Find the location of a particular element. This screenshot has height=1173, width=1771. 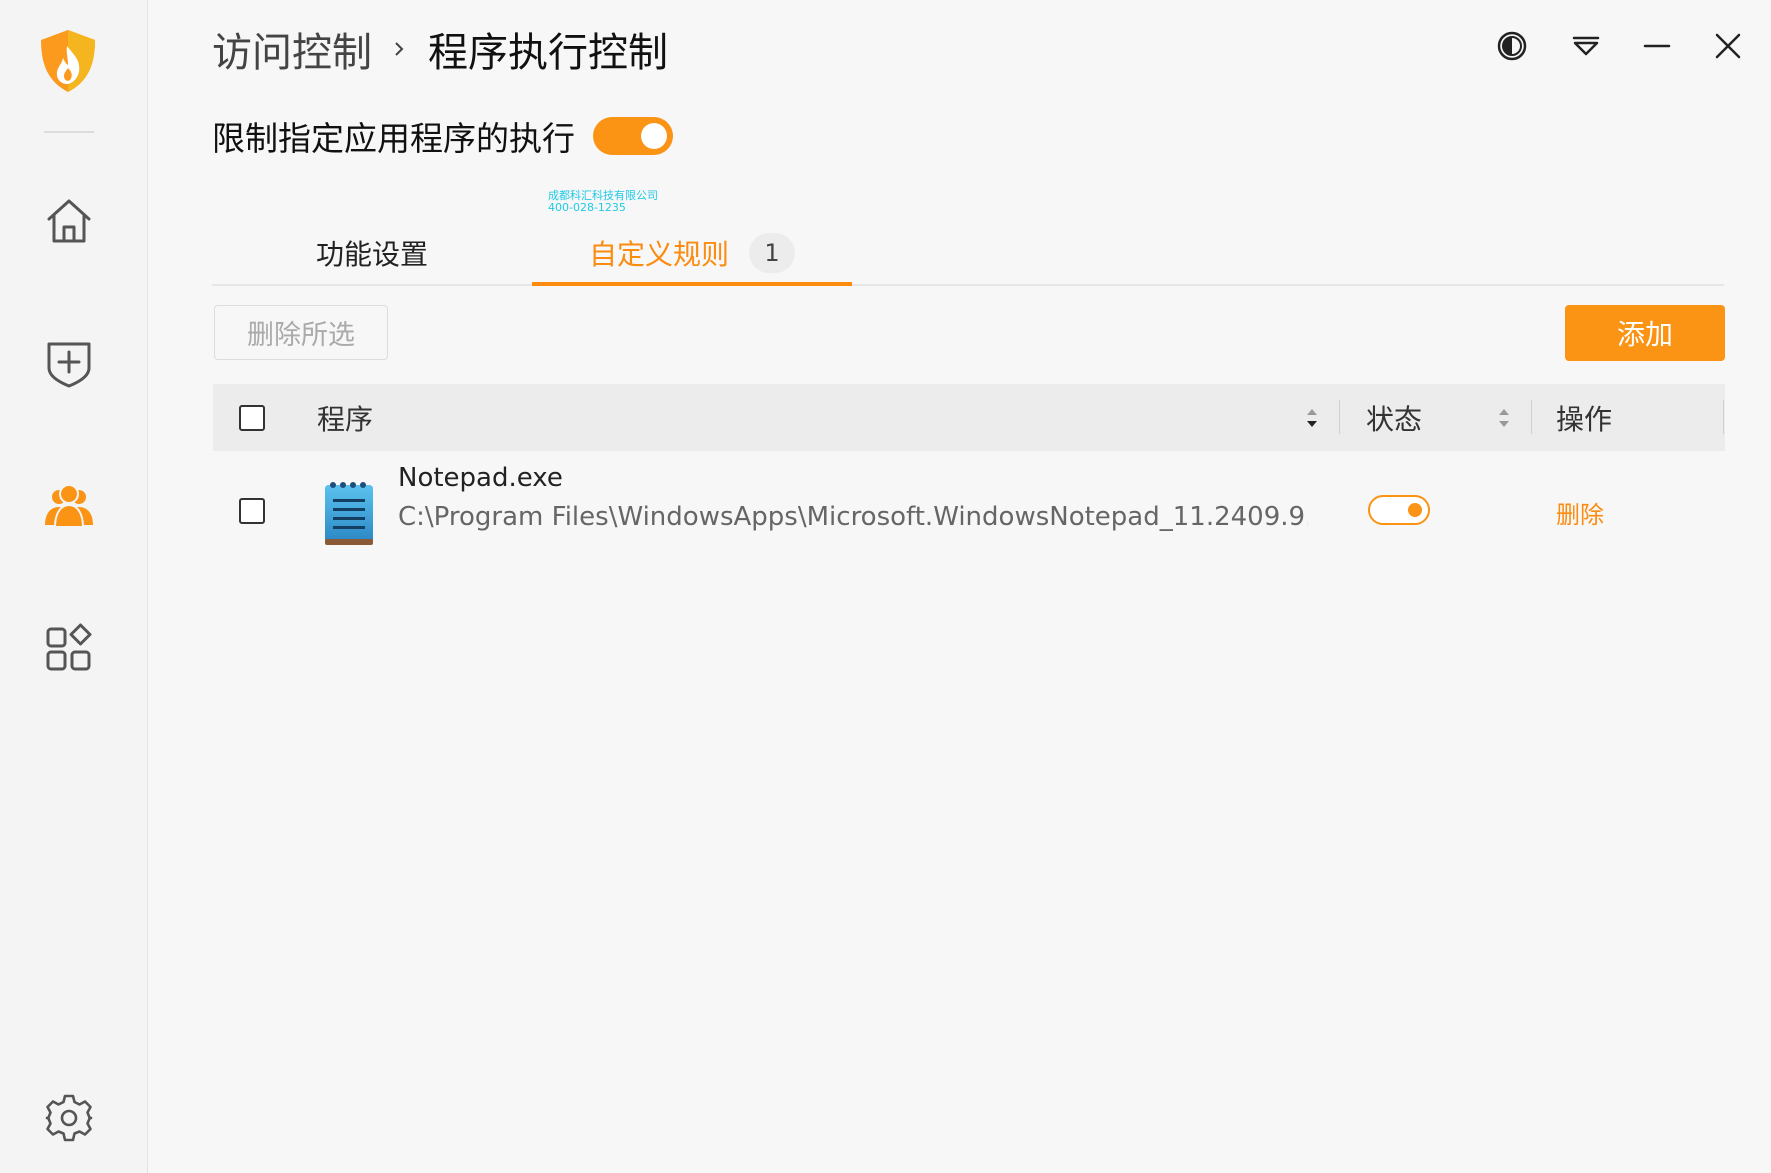

users-icon is located at coordinates (69, 506).